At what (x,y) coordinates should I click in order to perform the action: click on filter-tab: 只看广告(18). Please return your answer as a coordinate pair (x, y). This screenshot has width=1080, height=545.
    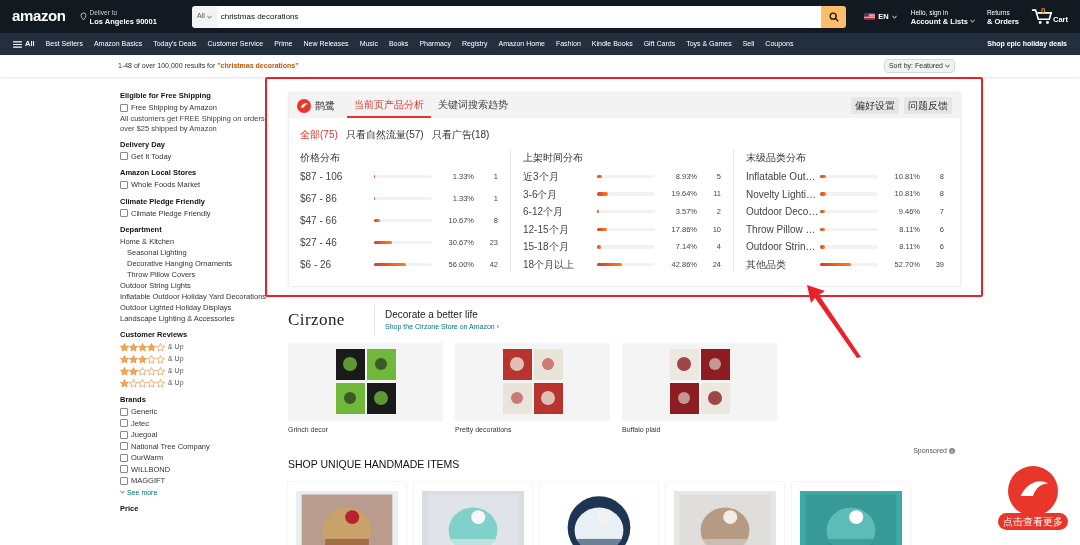
    Looking at the image, I should click on (460, 134).